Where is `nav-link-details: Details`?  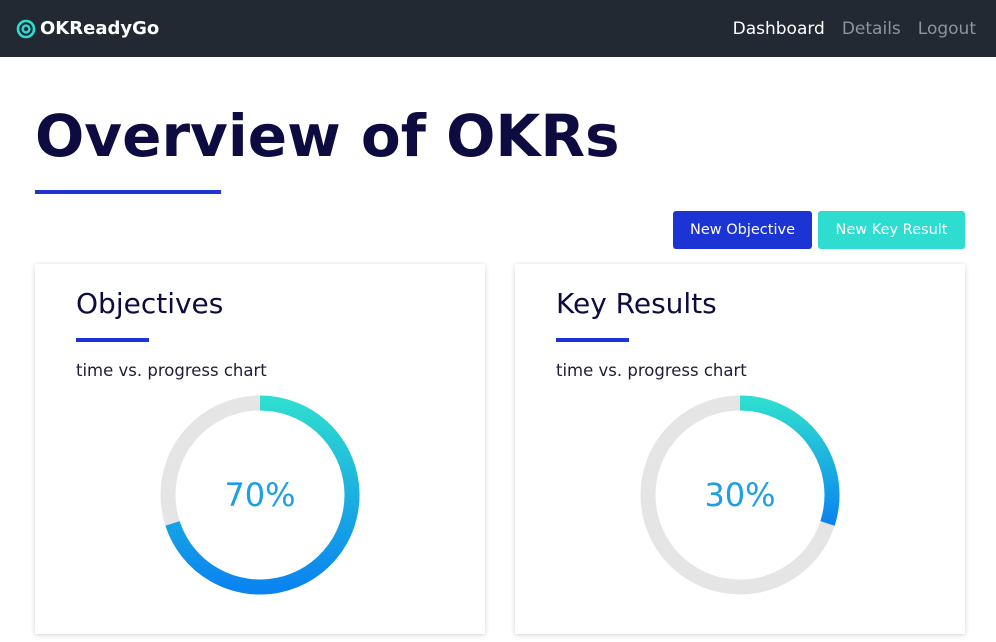
nav-link-details: Details is located at coordinates (871, 29).